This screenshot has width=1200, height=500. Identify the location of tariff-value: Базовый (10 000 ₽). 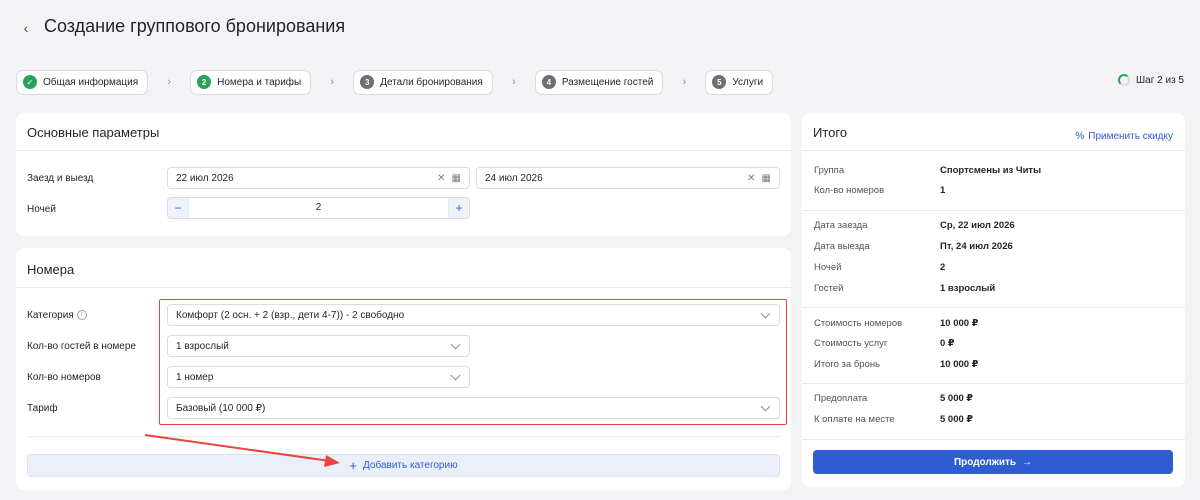
(221, 408).